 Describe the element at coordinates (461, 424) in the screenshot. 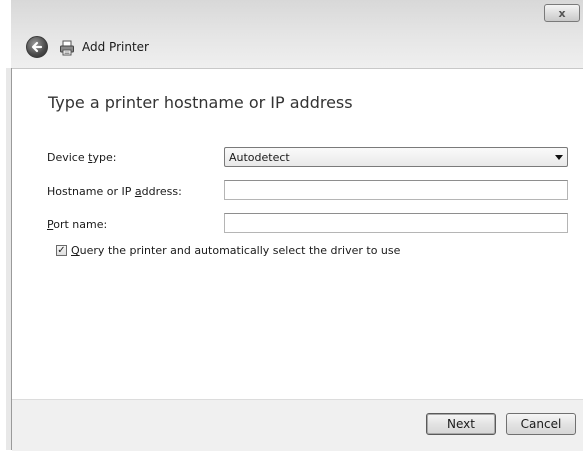

I see `next-button: Next` at that location.